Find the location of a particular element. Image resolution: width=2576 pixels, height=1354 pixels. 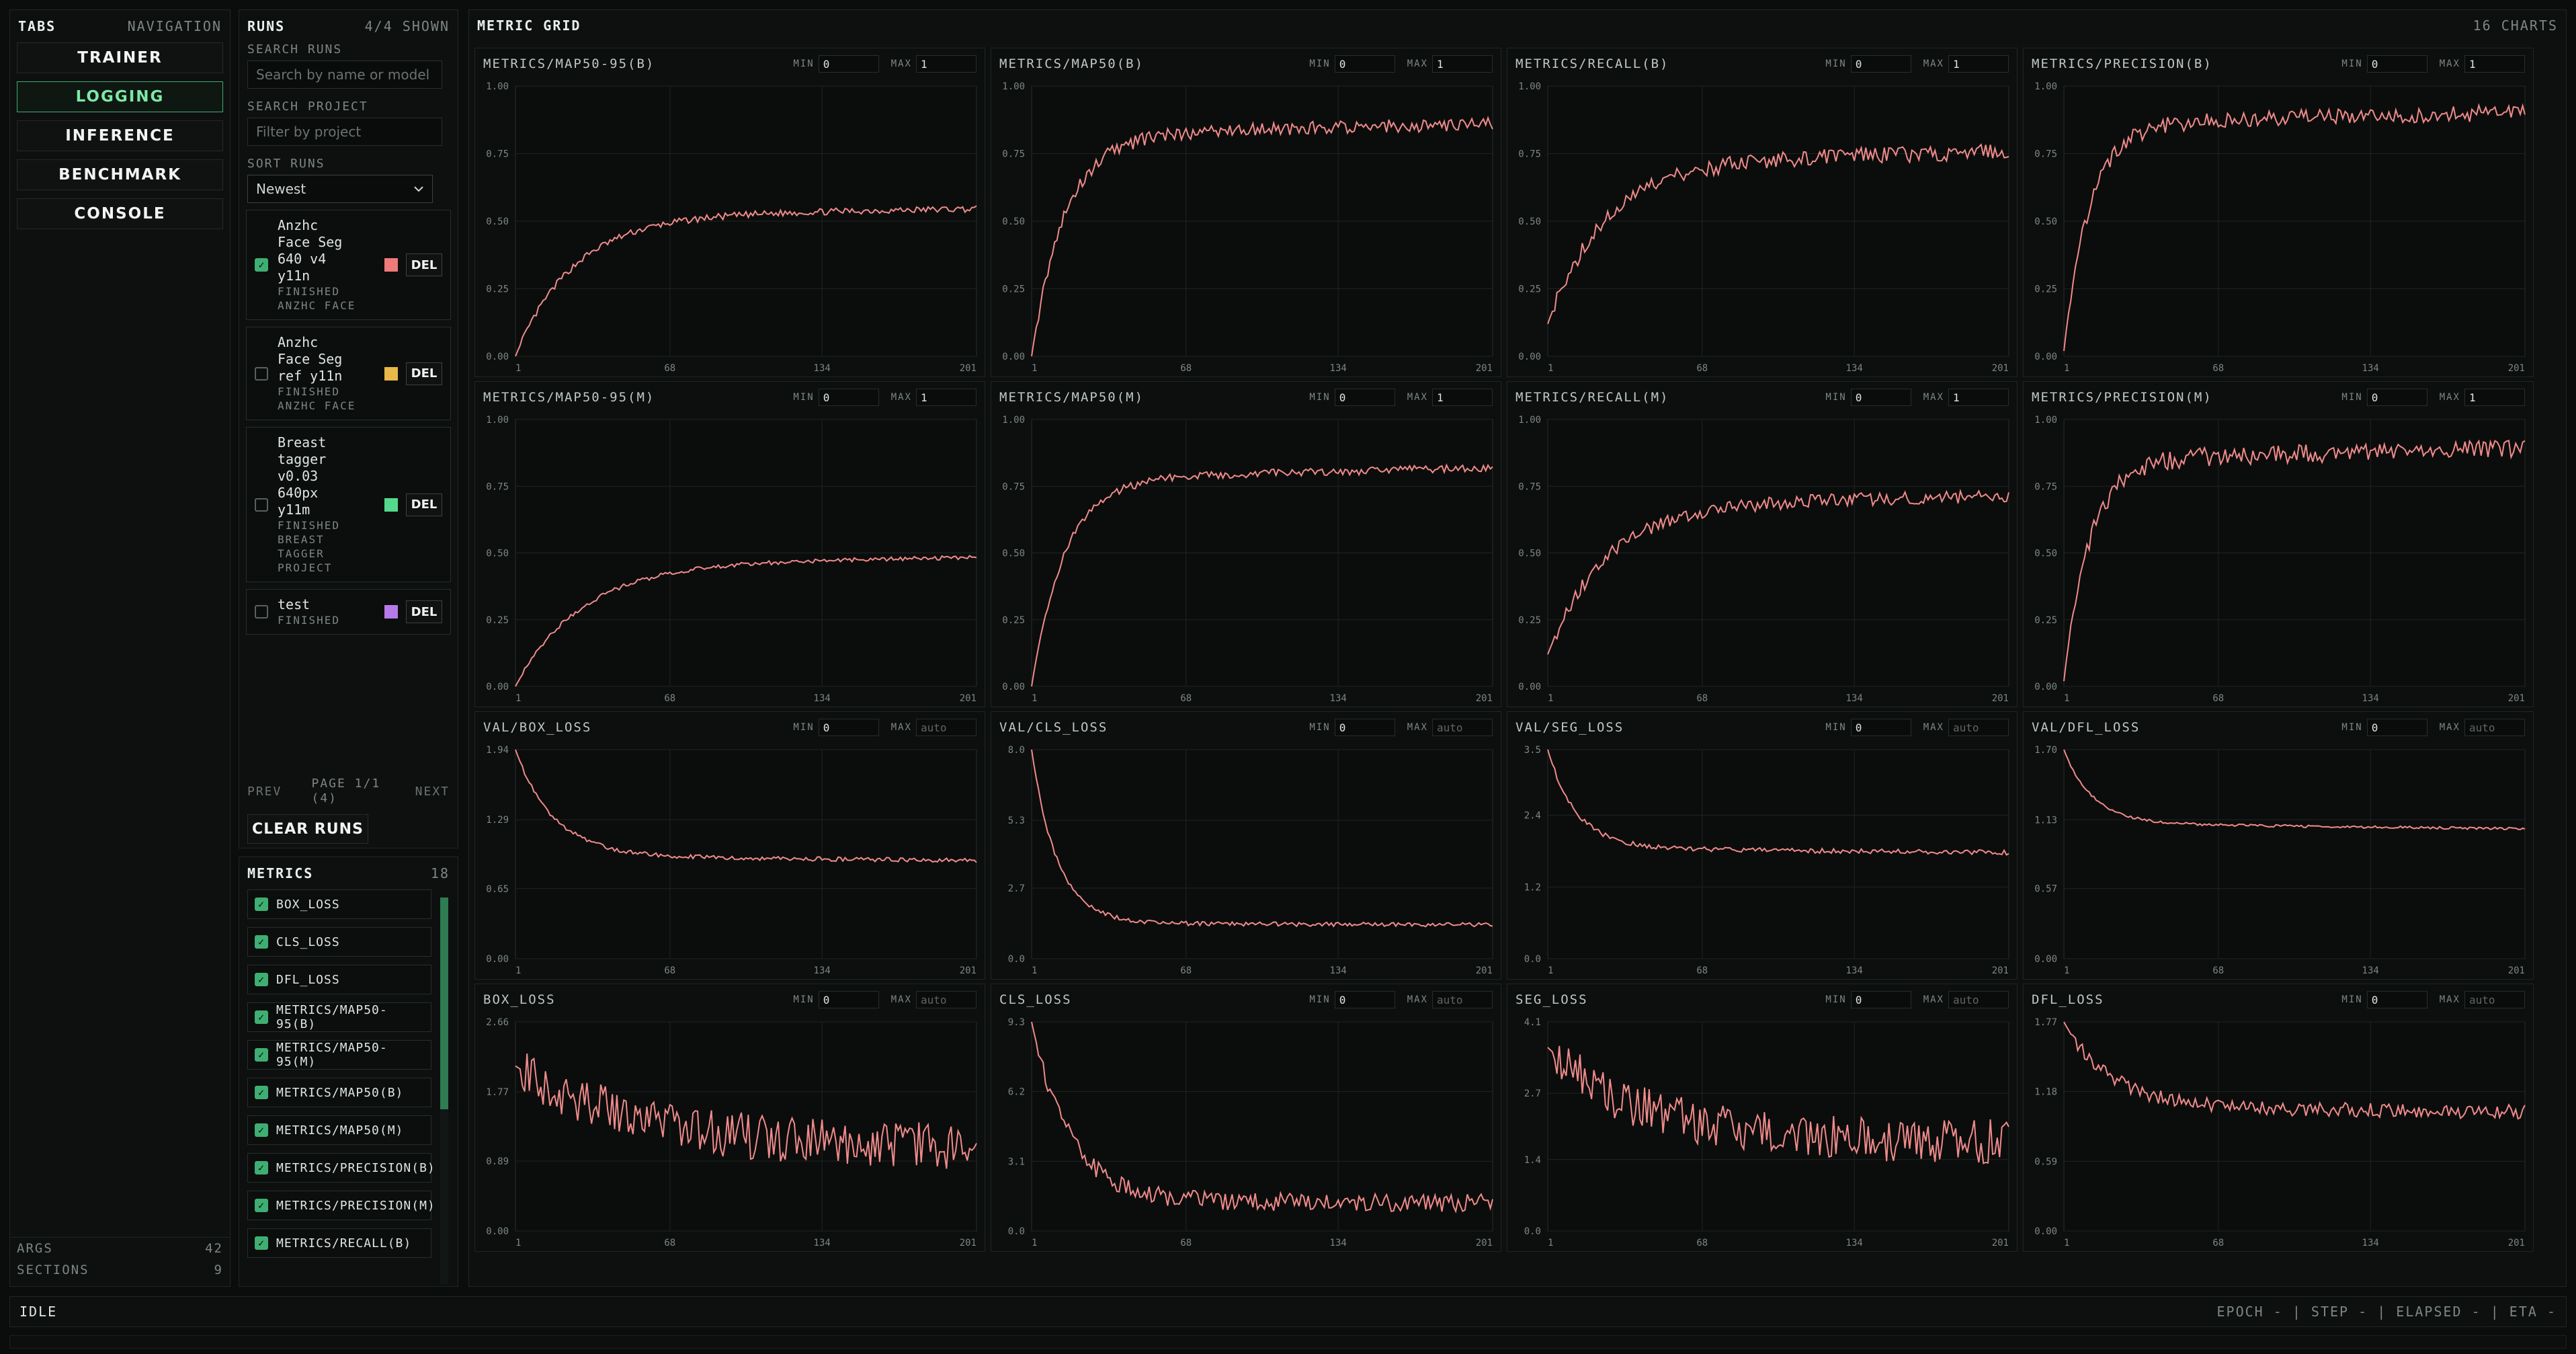

chart-plot: 0.00 0.89 1.77 2.66 1 68 134 201 is located at coordinates (730, 1118).